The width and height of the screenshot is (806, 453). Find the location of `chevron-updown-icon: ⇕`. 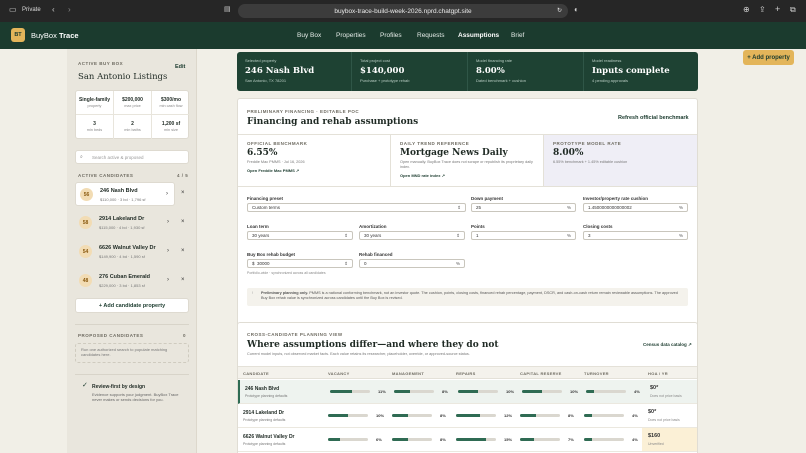

chevron-updown-icon: ⇕ is located at coordinates (458, 235).